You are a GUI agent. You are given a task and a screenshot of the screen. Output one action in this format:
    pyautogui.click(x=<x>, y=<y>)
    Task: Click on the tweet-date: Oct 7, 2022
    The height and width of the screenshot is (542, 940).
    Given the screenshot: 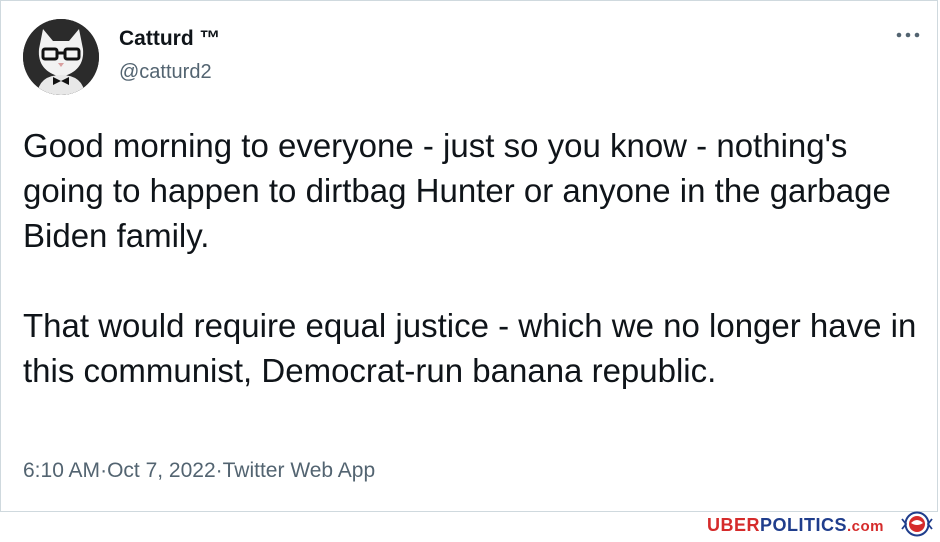 What is the action you would take?
    pyautogui.click(x=161, y=471)
    